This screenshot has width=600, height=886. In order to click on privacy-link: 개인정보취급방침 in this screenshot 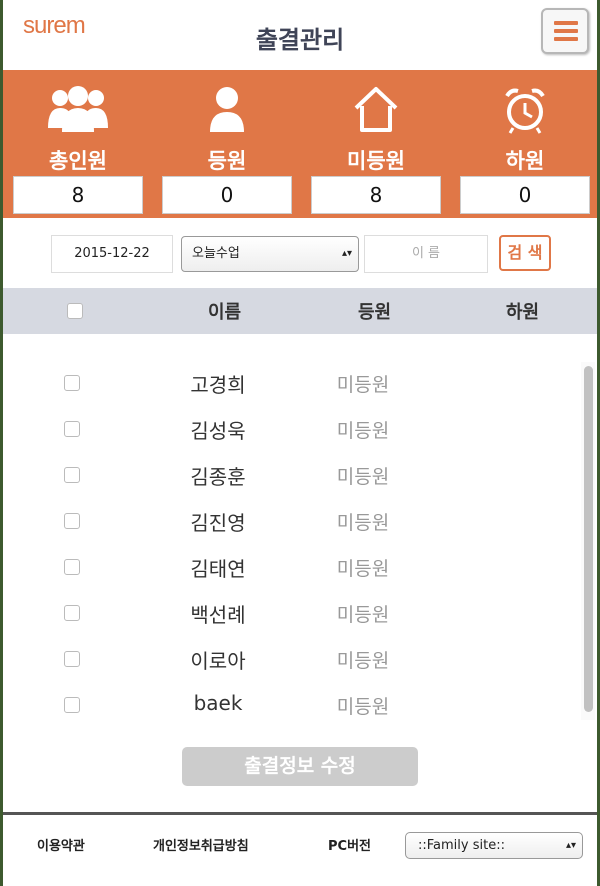, I will do `click(201, 844)`.